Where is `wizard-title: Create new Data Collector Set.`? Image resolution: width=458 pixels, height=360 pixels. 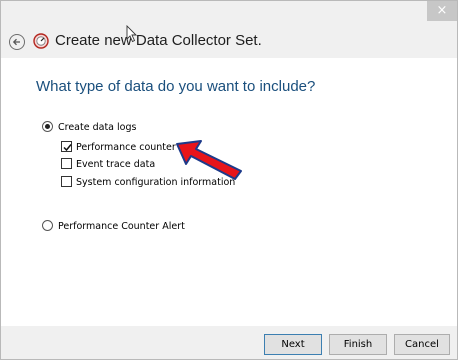 wizard-title: Create new Data Collector Set. is located at coordinates (158, 40).